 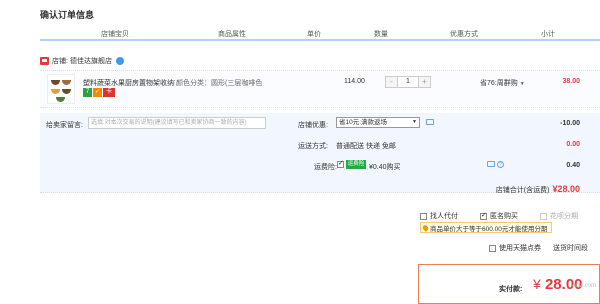 What do you see at coordinates (115, 34) in the screenshot?
I see `col-shop-item: 店铺宝贝` at bounding box center [115, 34].